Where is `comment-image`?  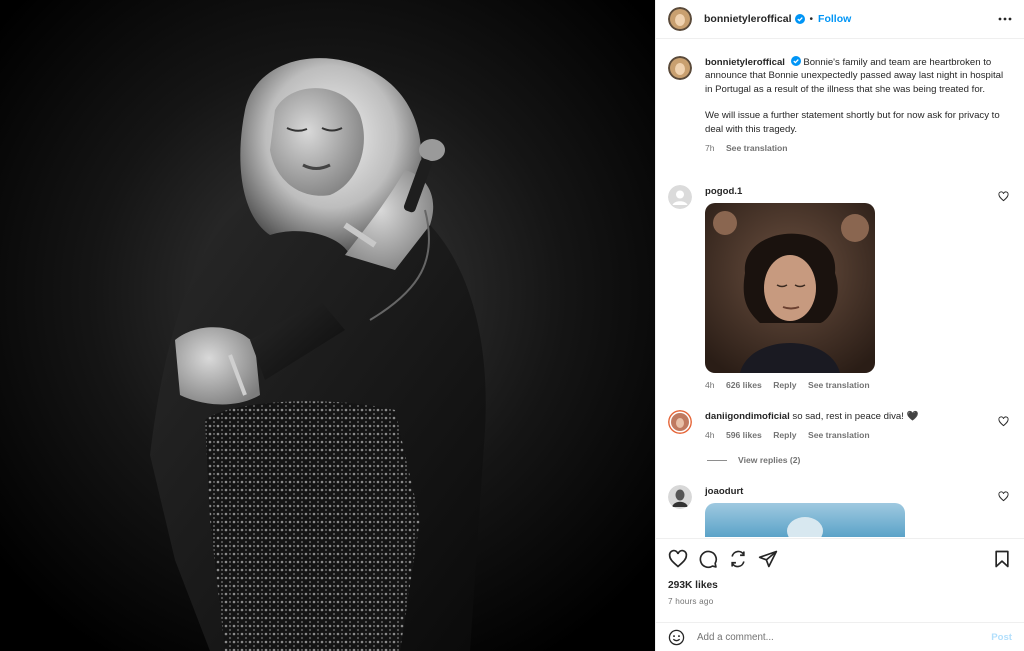
comment-image is located at coordinates (805, 520).